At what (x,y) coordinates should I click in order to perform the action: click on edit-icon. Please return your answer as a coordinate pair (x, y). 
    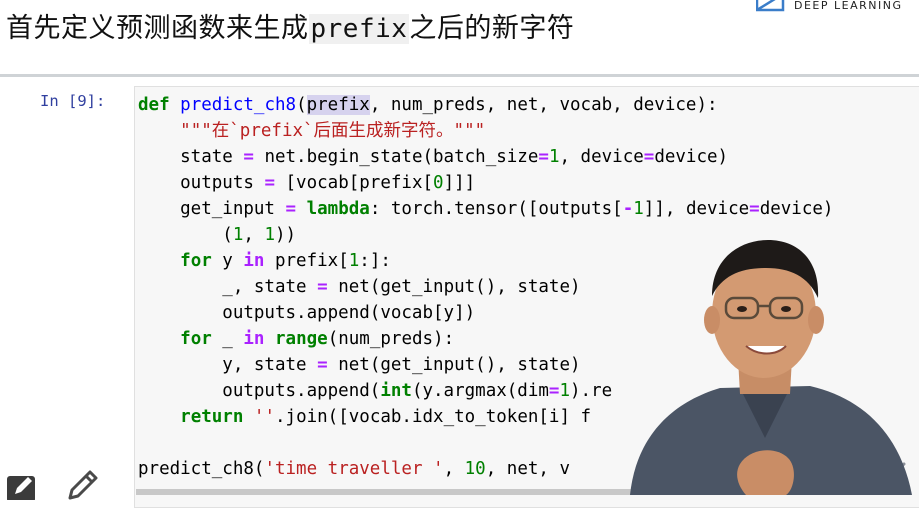
    Looking at the image, I should click on (23, 485).